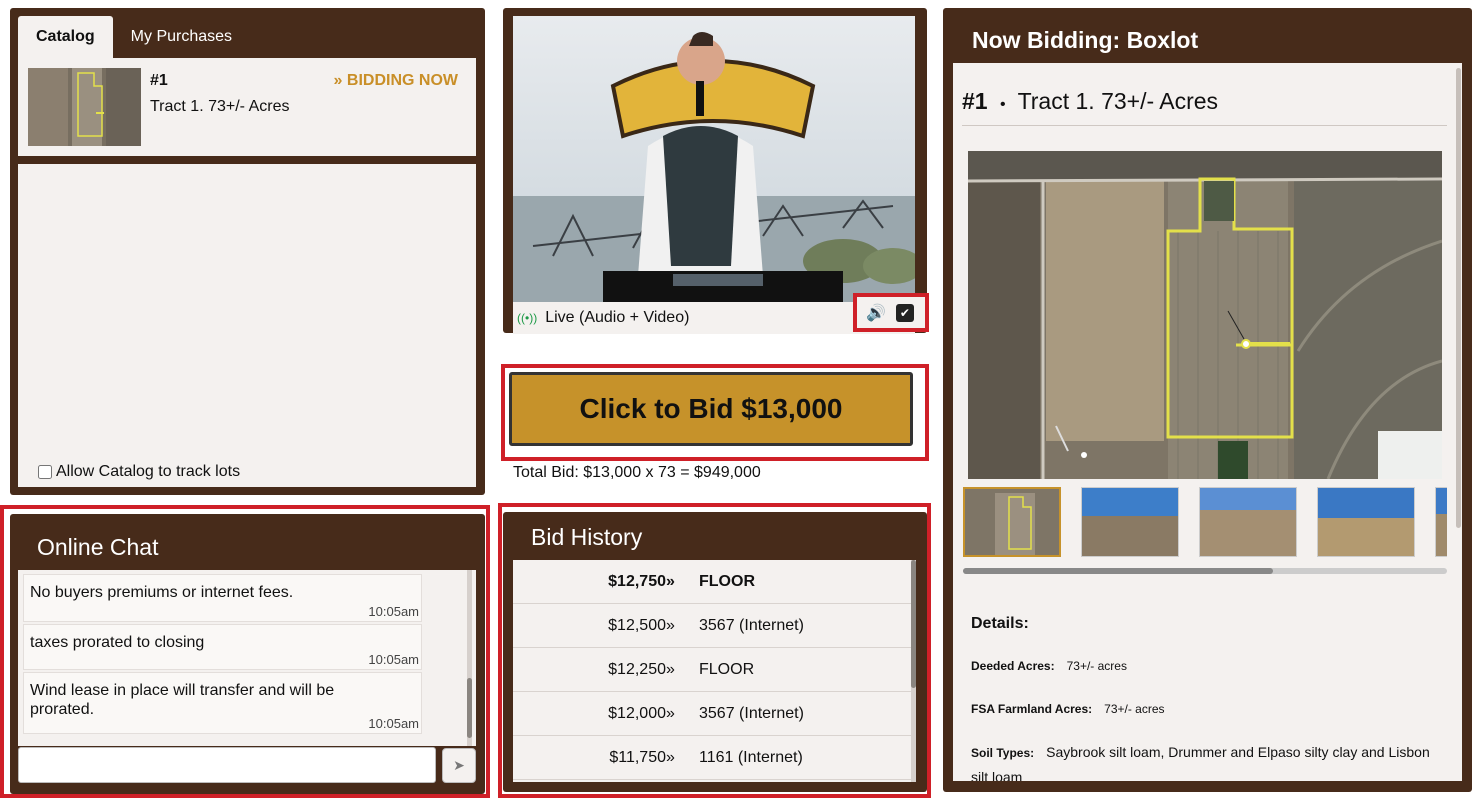 This screenshot has height=798, width=1484. What do you see at coordinates (469, 708) in the screenshot?
I see `chat-scroll-thumb` at bounding box center [469, 708].